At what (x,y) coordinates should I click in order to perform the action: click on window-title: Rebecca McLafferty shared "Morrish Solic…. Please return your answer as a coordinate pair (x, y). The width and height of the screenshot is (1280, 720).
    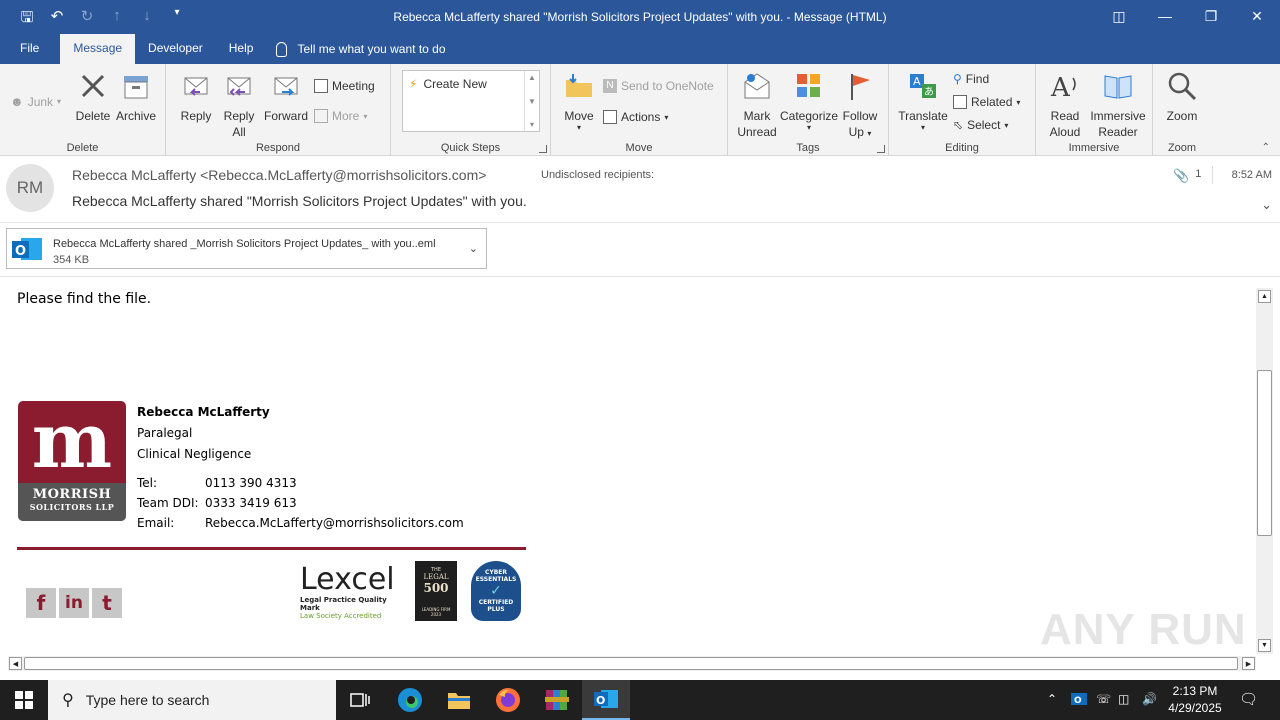
    Looking at the image, I should click on (640, 17).